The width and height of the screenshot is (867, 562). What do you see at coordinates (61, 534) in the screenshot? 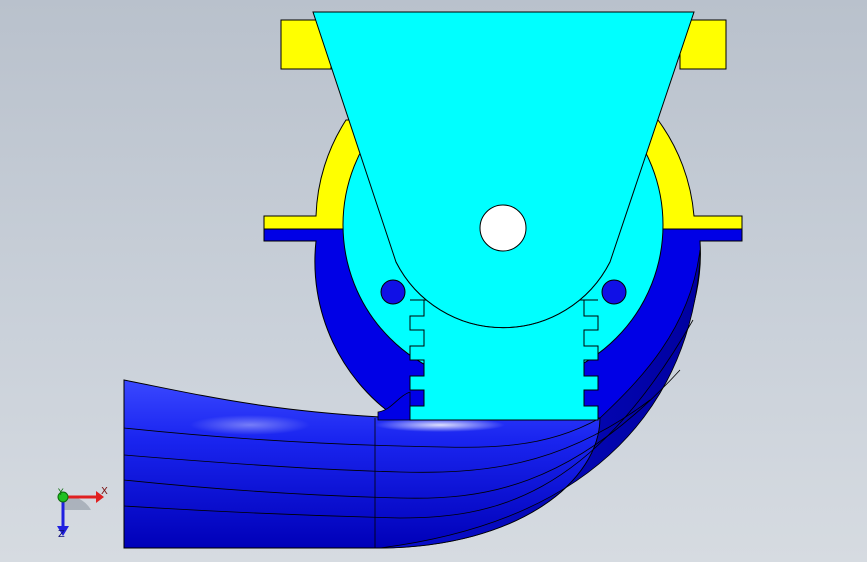
I see `axis-z-label: Z` at bounding box center [61, 534].